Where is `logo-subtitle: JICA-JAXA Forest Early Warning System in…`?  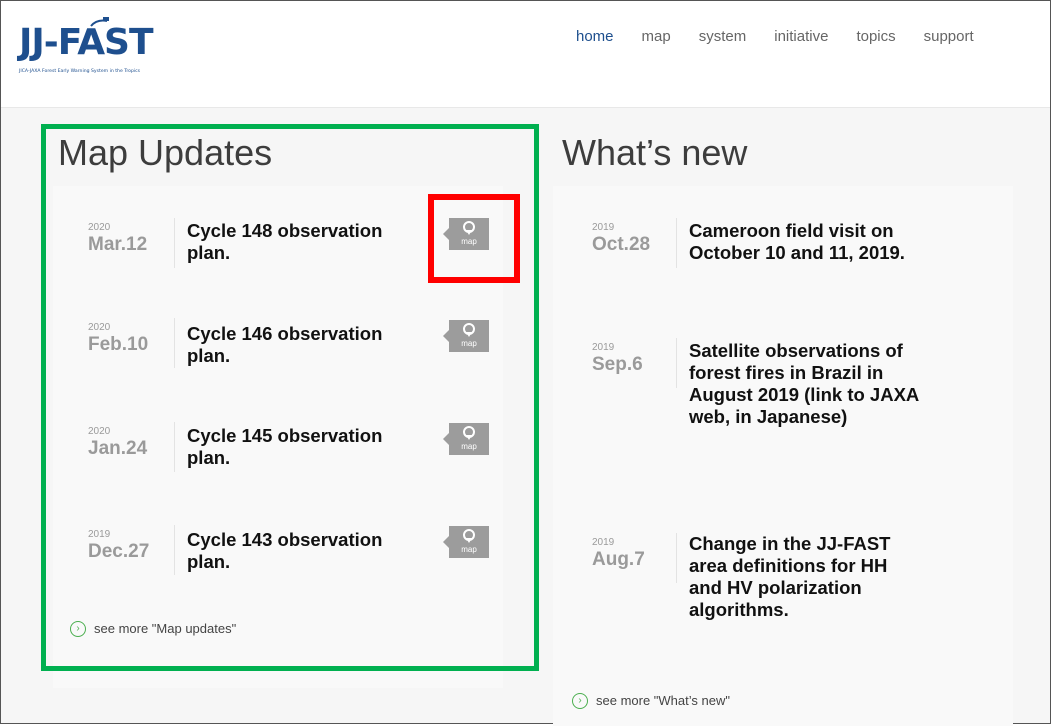 logo-subtitle: JICA-JAXA Forest Early Warning System in… is located at coordinates (80, 71).